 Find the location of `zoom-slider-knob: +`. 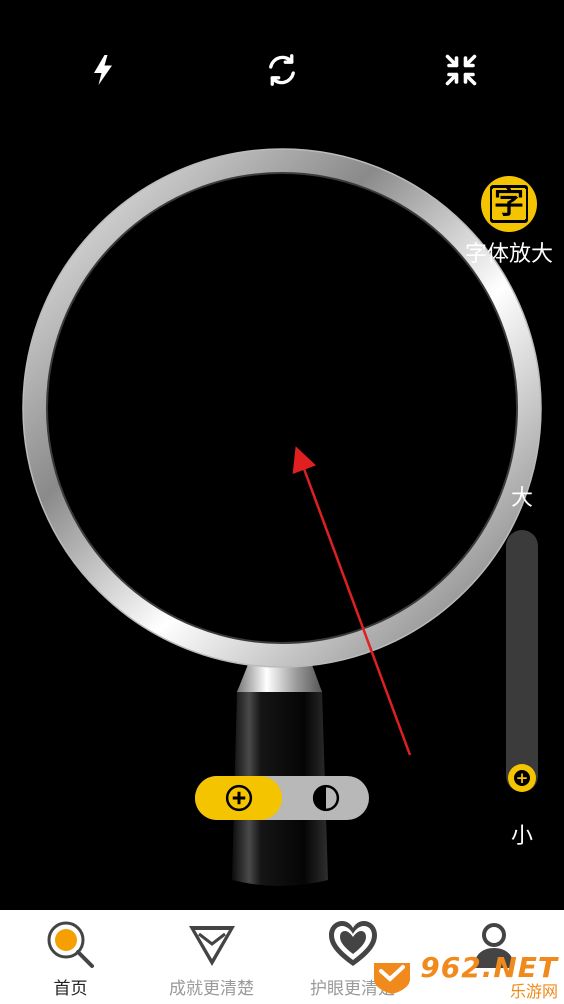

zoom-slider-knob: + is located at coordinates (522, 778).